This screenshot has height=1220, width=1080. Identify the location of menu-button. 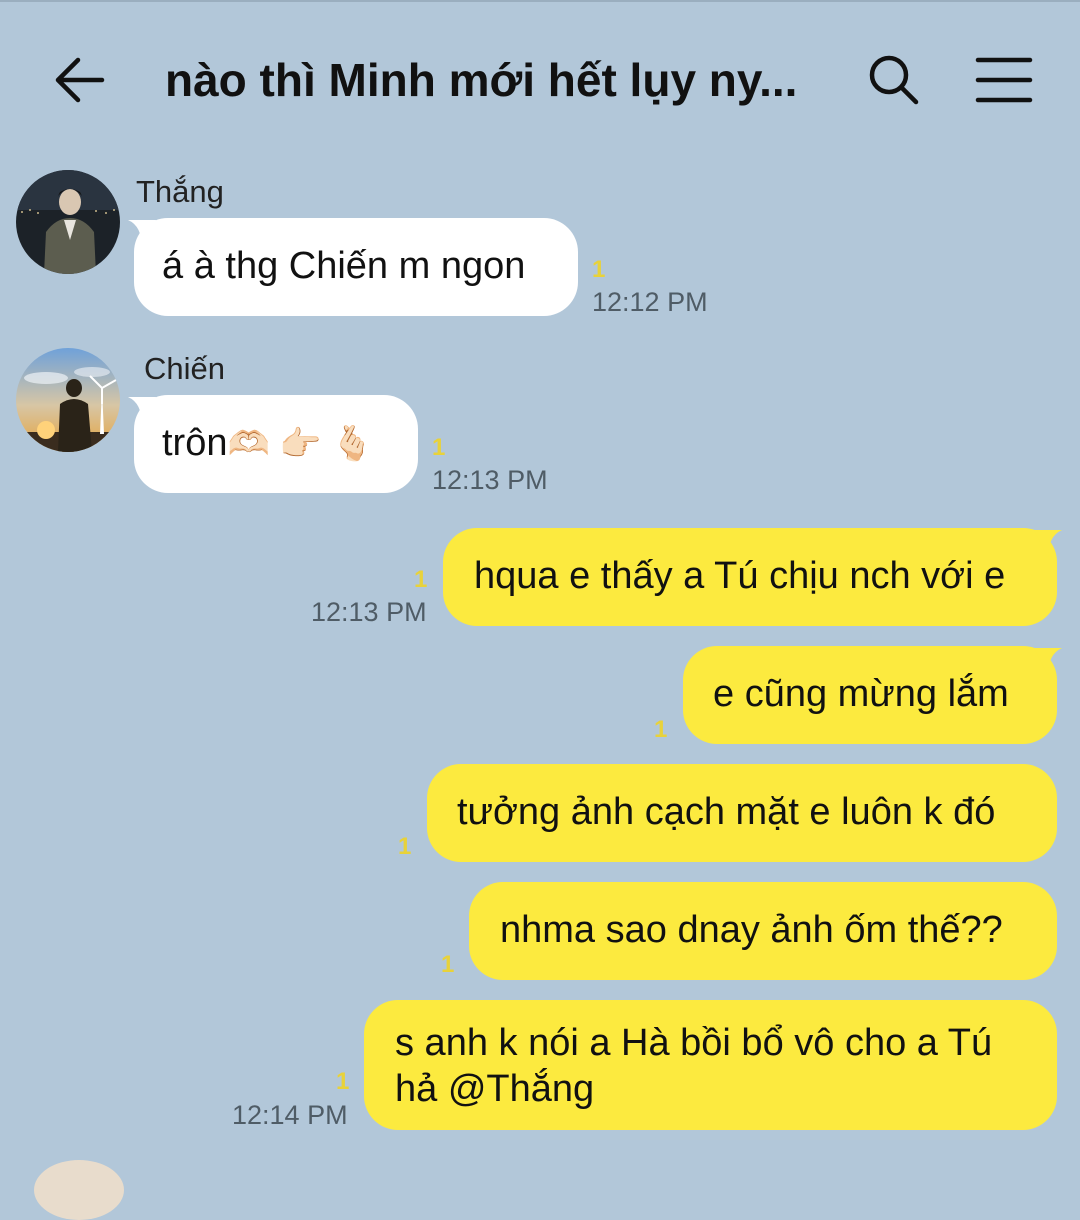
(1004, 80).